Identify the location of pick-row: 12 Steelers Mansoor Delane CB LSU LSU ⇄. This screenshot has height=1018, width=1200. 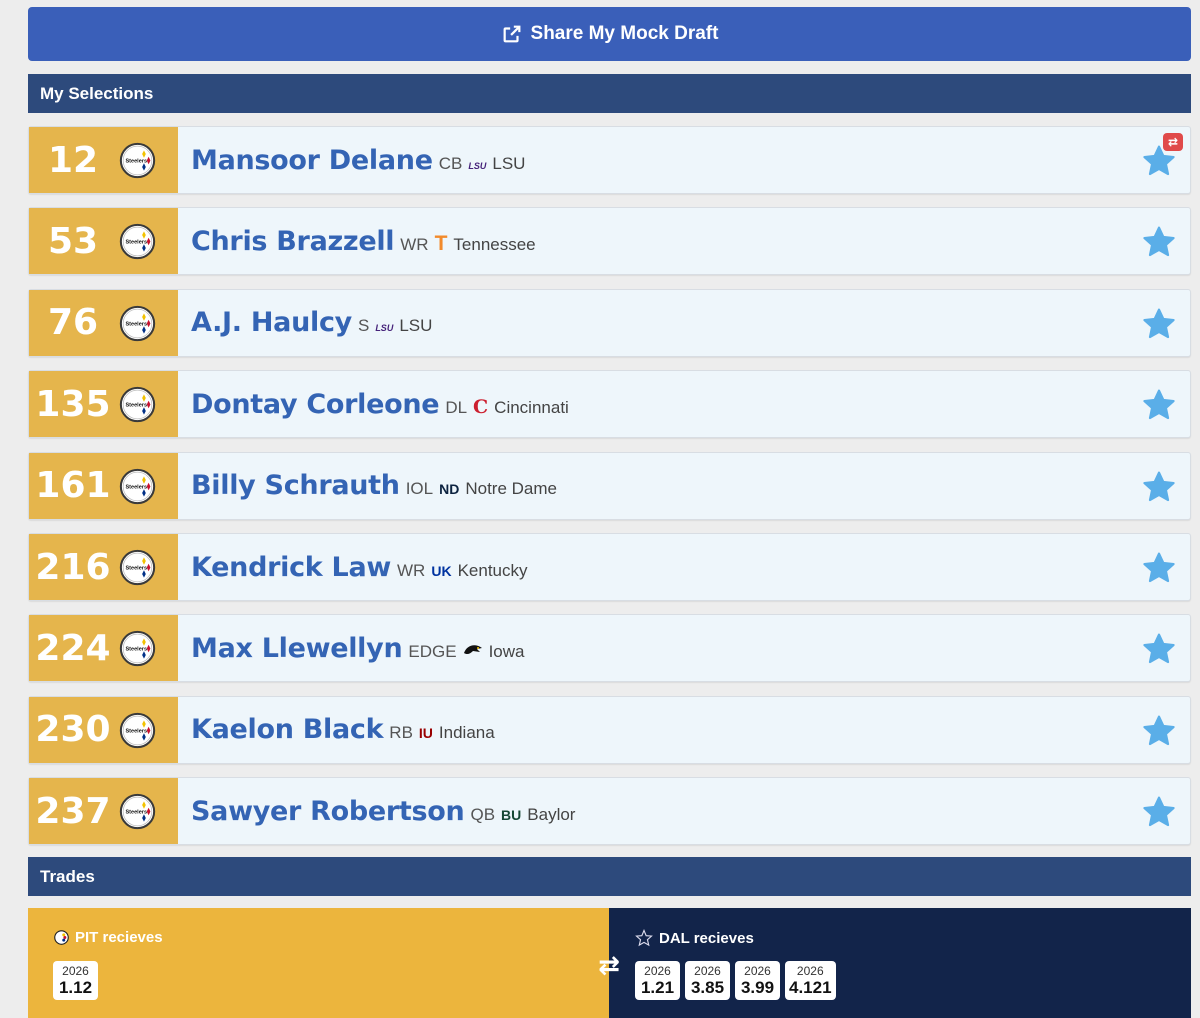
(609, 160).